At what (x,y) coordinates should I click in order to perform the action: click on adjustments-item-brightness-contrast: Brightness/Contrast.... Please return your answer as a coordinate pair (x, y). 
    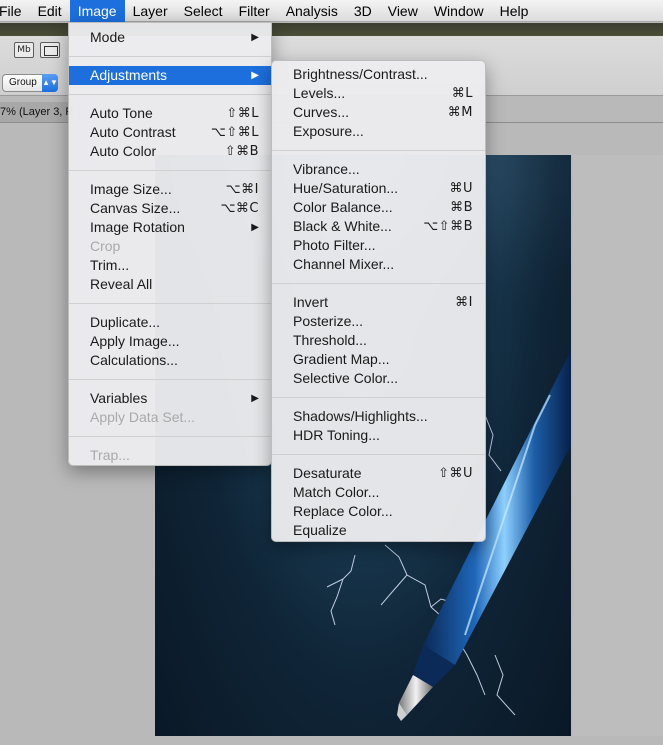
    Looking at the image, I should click on (378, 74).